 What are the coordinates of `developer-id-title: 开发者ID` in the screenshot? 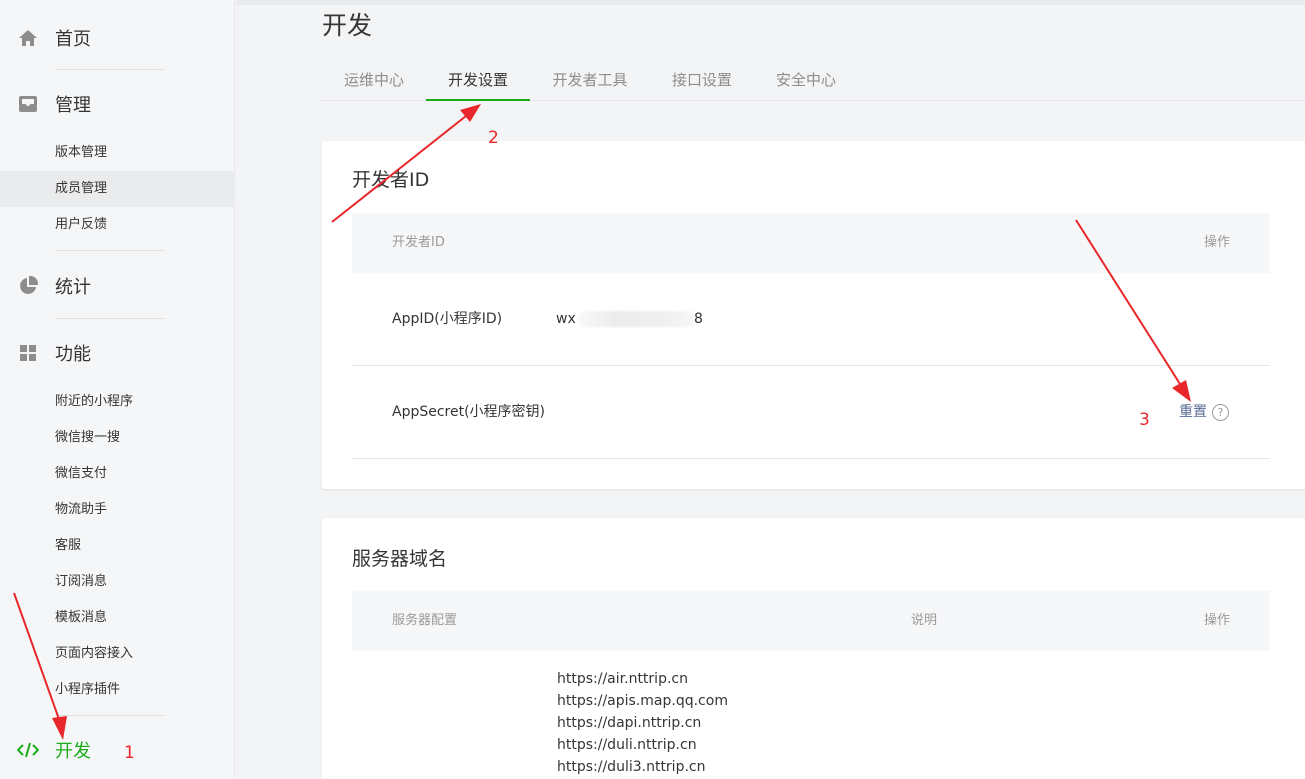 It's located at (391, 180).